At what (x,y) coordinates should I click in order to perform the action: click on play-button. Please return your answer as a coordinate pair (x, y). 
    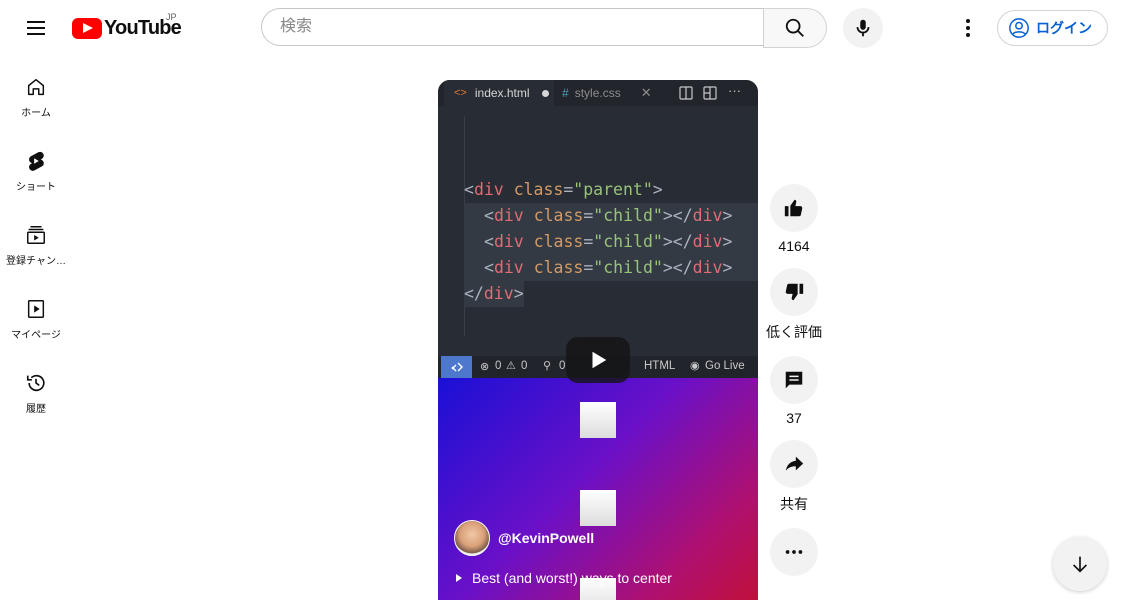
    Looking at the image, I should click on (598, 360).